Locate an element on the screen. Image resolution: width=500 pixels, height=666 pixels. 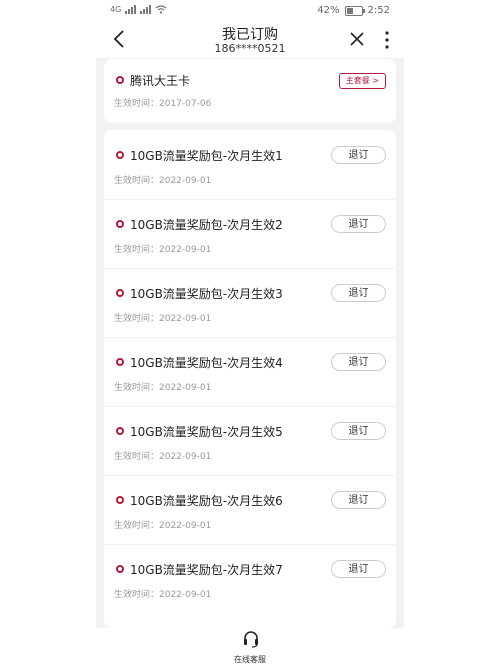
addon-name: 10GB流量奖励包-次月生效5 is located at coordinates (206, 432).